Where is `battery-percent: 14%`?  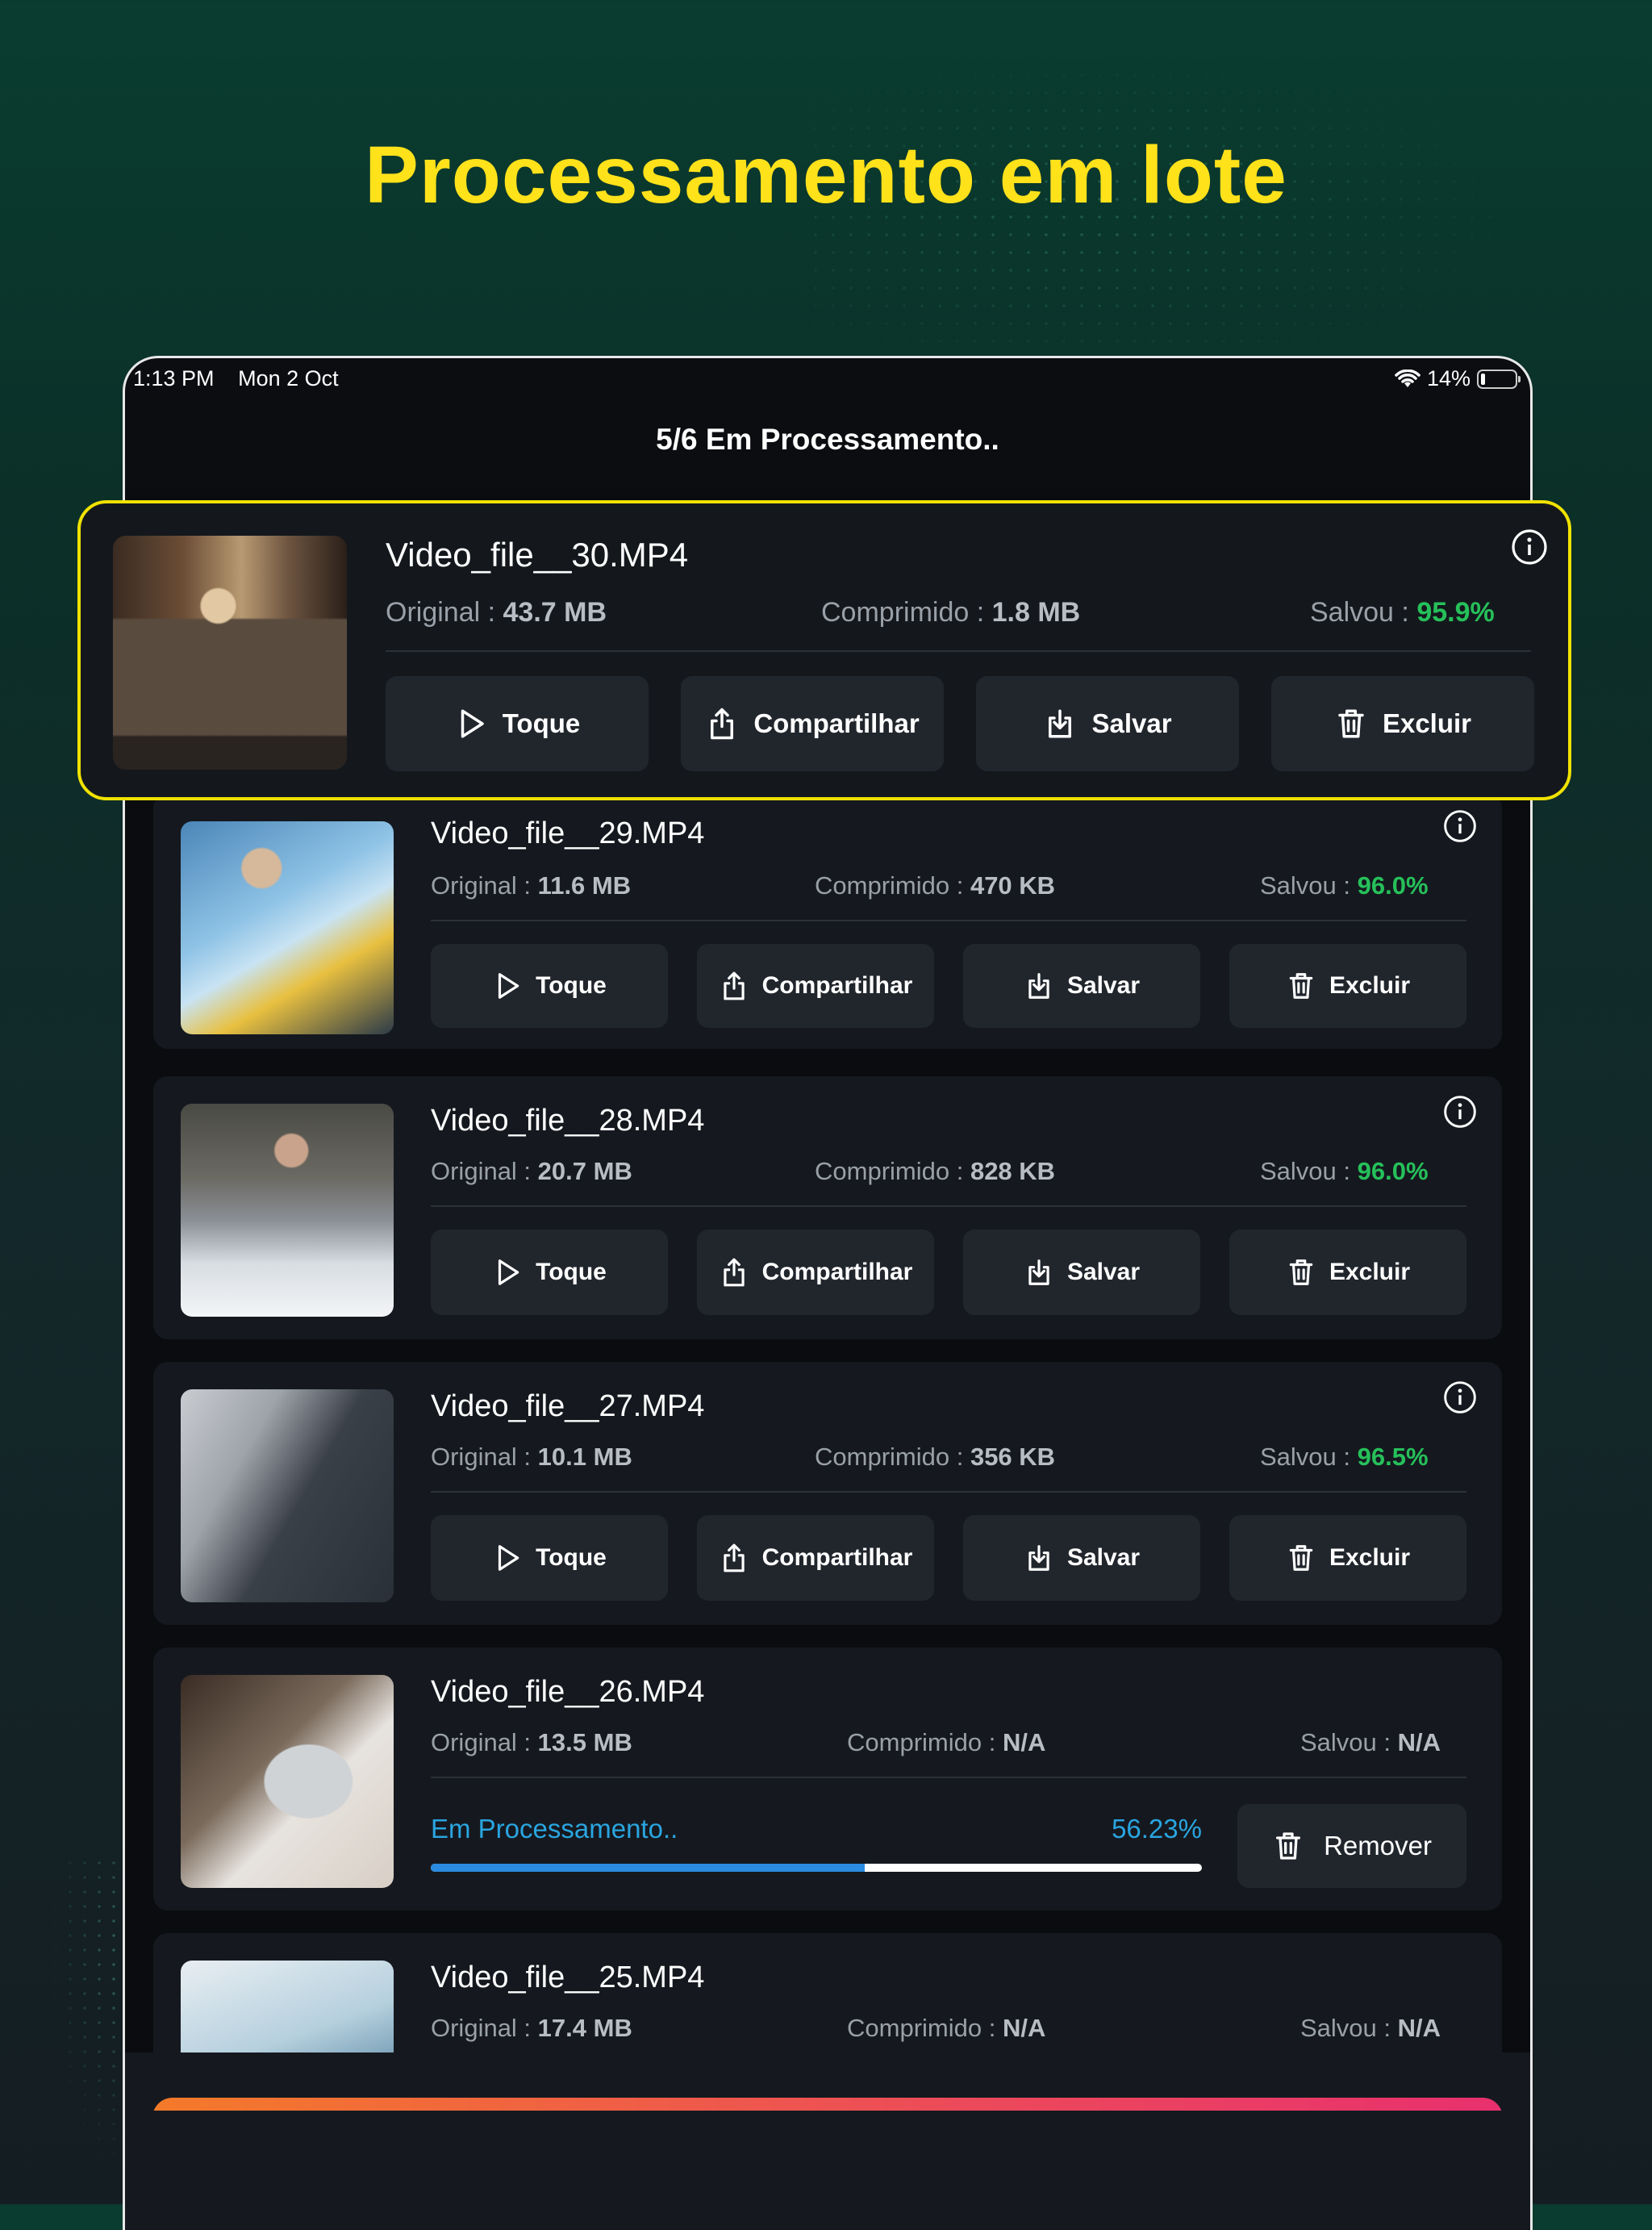 battery-percent: 14% is located at coordinates (1449, 378).